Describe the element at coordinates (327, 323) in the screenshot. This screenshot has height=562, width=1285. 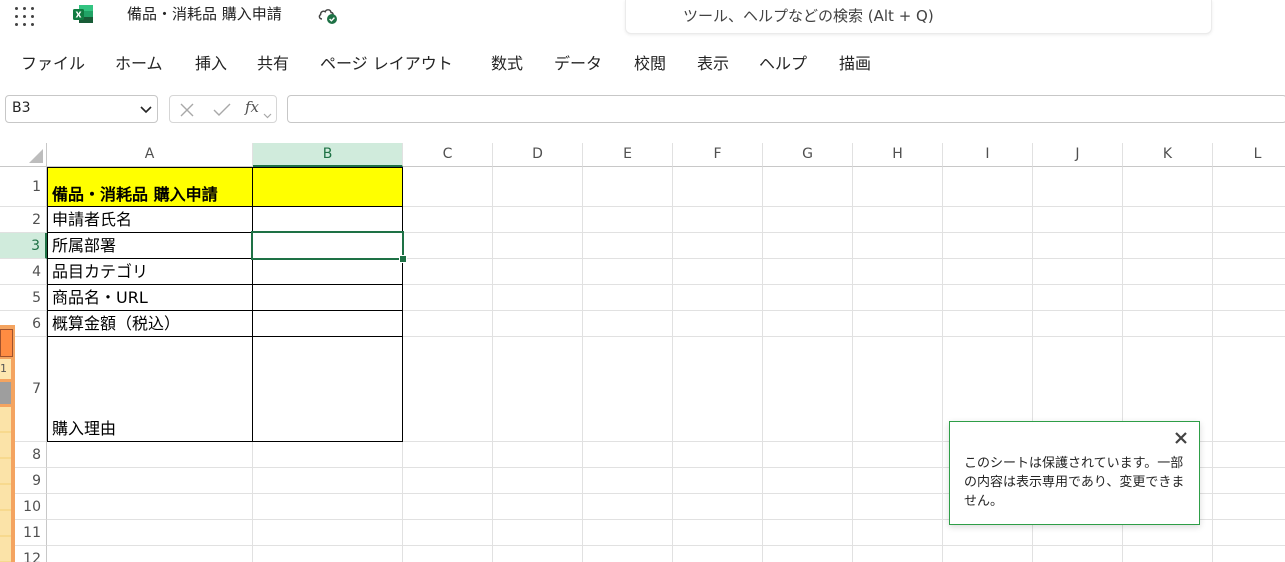
I see `estimated-amount-input-cell` at that location.